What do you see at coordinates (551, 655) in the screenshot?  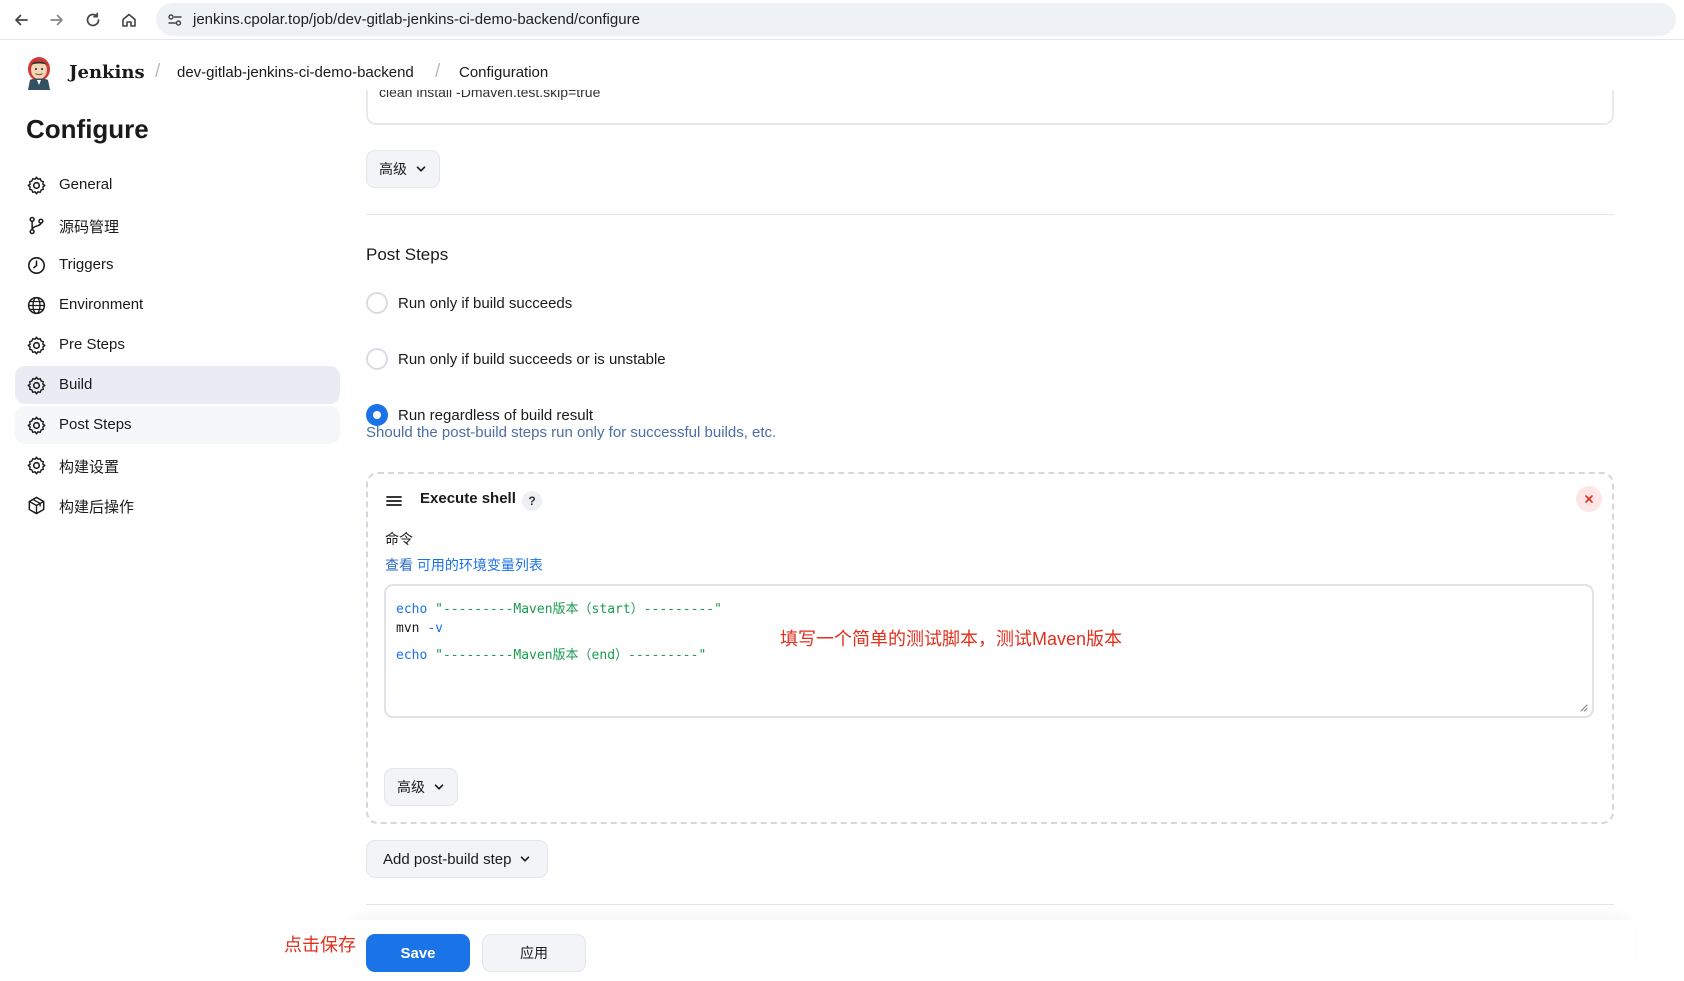 I see `code-line: echo "---------Maven版本（end）---------"` at bounding box center [551, 655].